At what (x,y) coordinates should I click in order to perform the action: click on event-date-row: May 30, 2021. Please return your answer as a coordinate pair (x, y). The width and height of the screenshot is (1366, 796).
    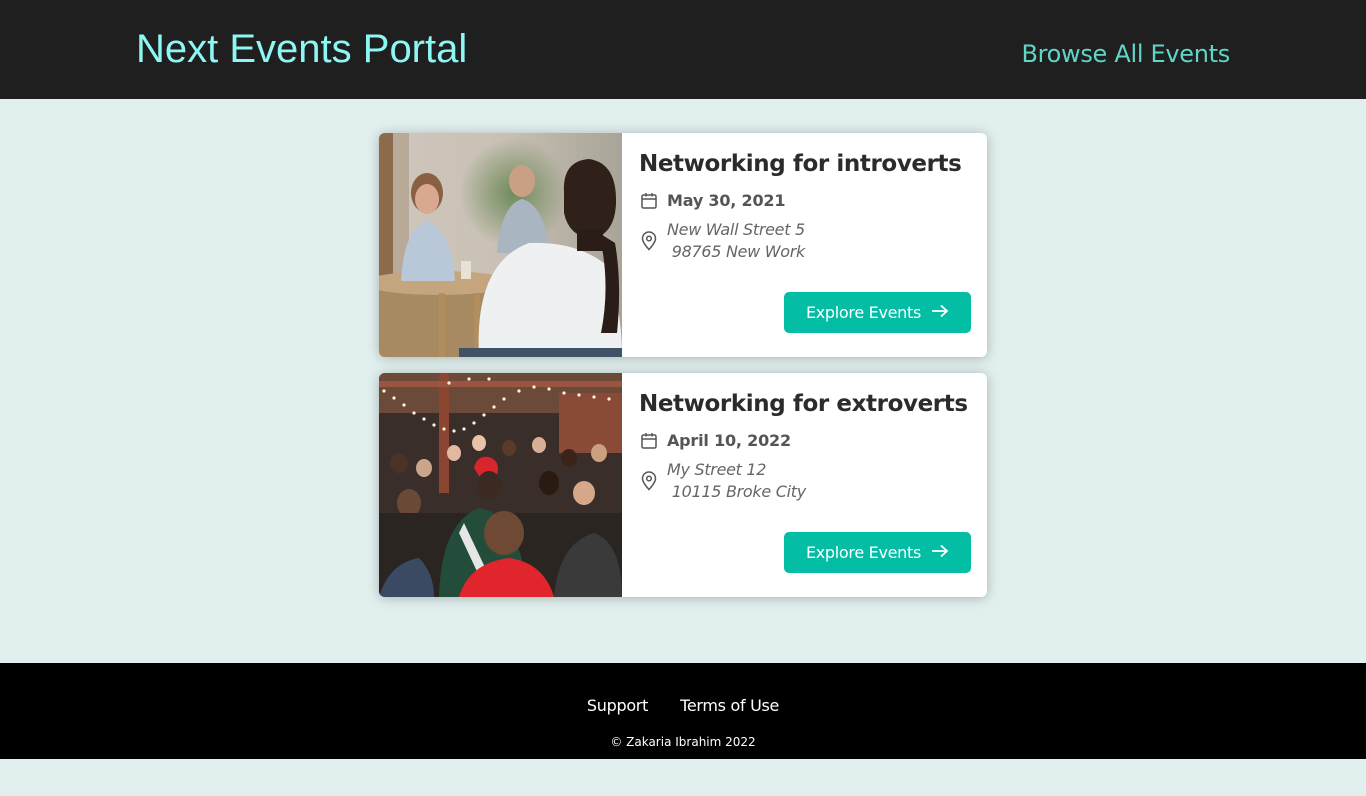
    Looking at the image, I should click on (805, 201).